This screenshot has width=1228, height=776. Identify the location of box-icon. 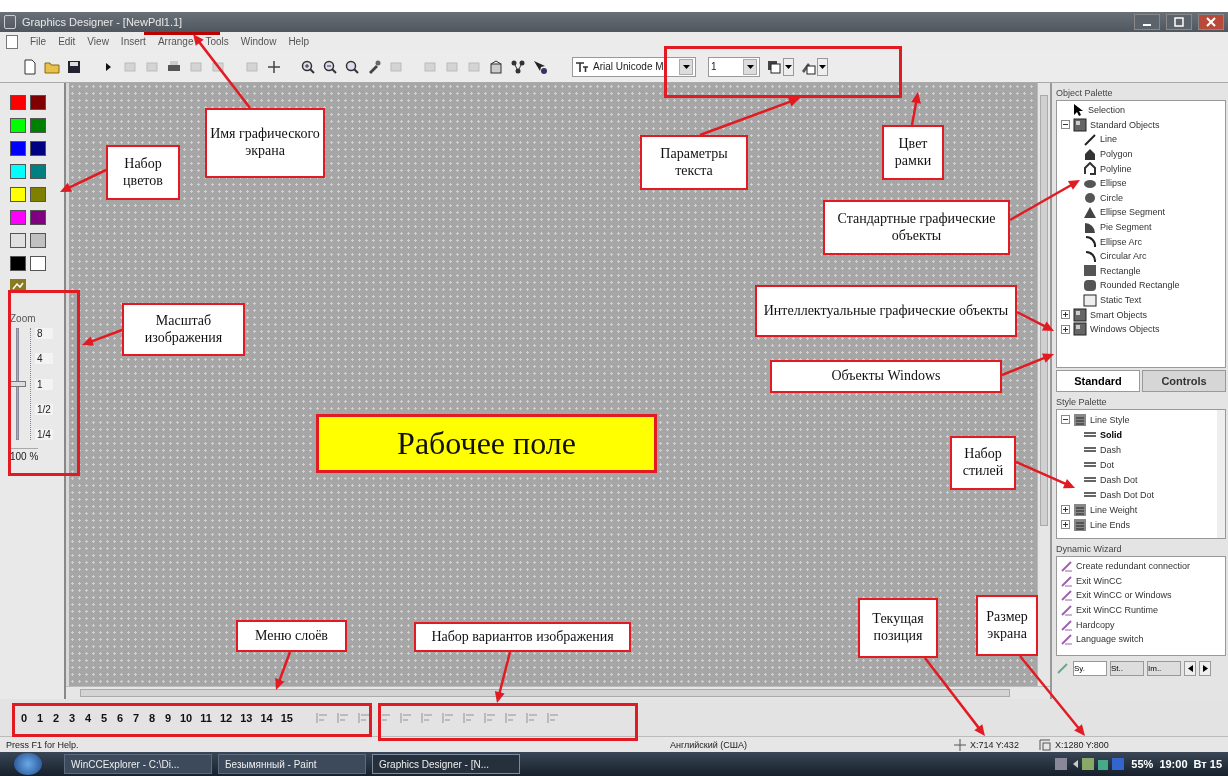
(496, 66).